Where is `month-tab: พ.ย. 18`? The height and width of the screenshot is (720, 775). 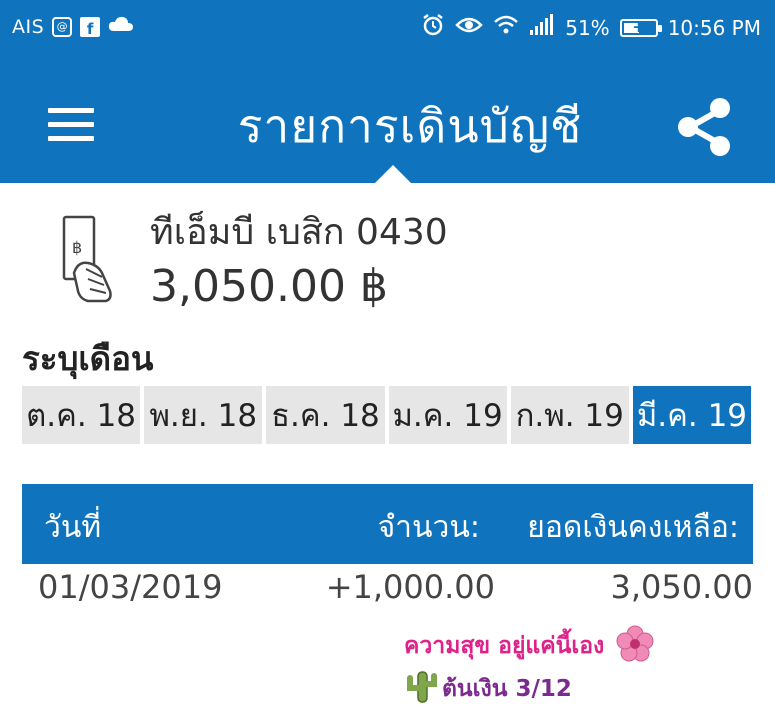
month-tab: พ.ย. 18 is located at coordinates (203, 415).